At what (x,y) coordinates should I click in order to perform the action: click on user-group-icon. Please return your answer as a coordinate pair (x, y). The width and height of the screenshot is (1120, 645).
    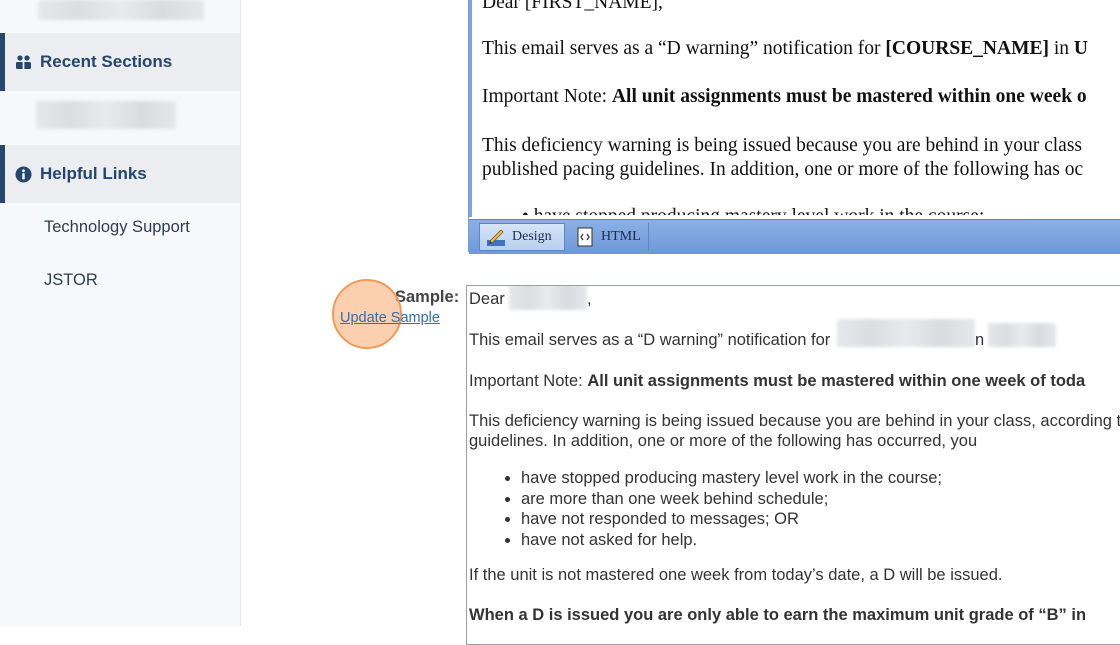
    Looking at the image, I should click on (23, 62).